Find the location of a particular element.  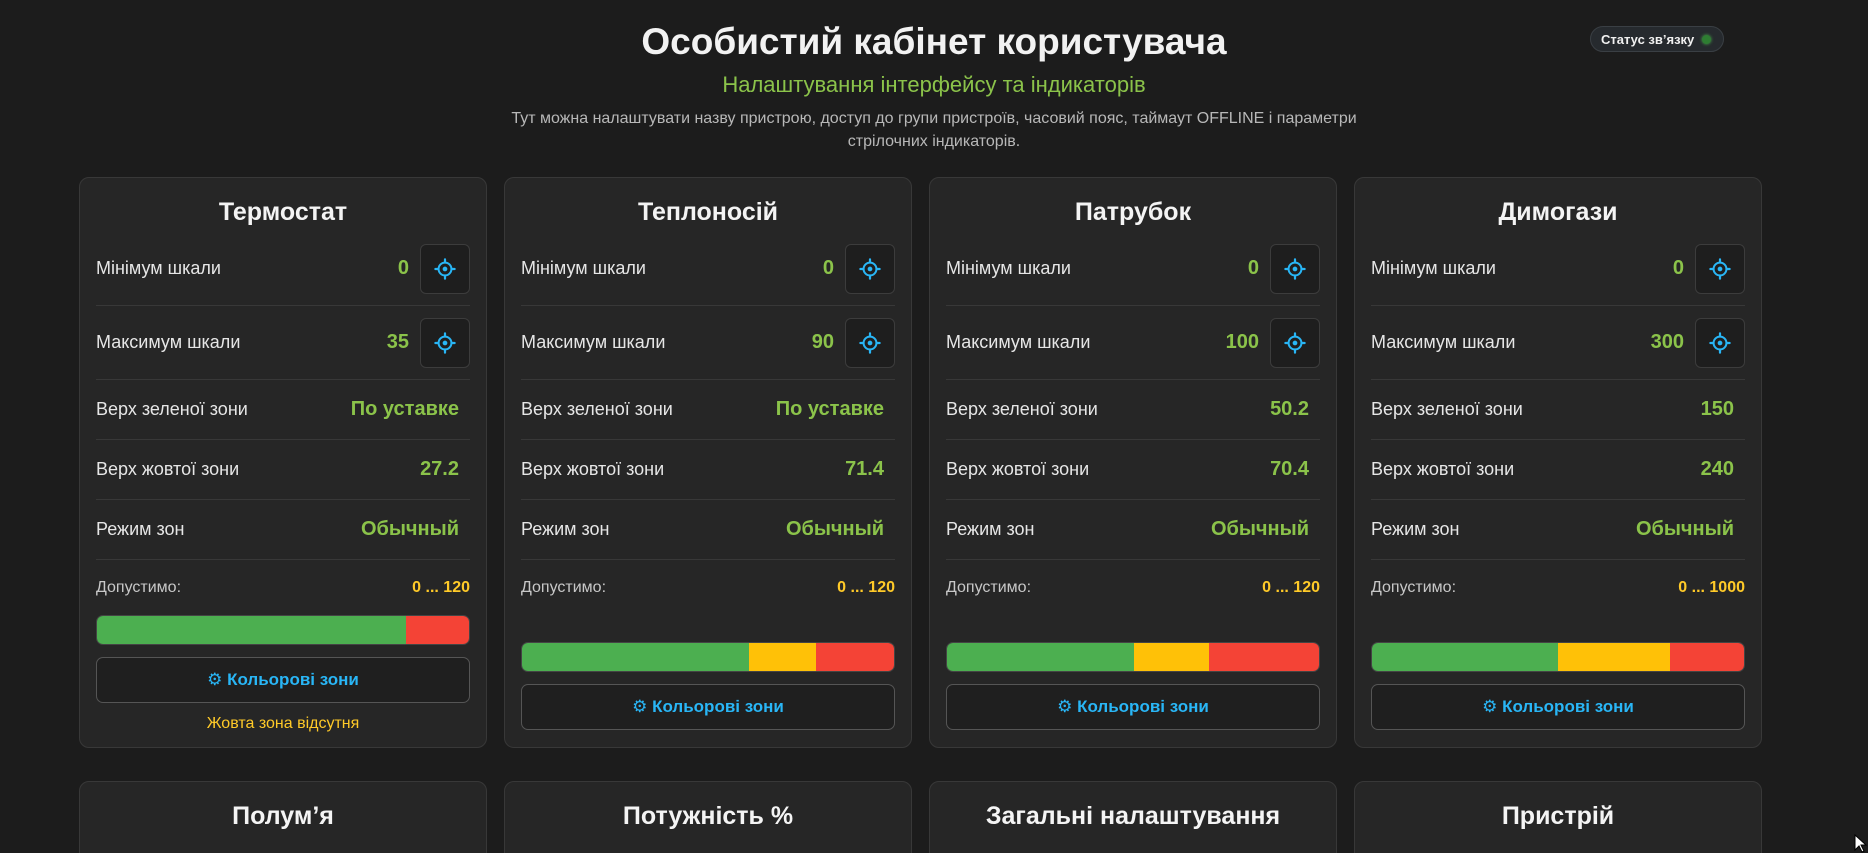

max-scale-row: Максимум шкали 100 is located at coordinates (1133, 343).